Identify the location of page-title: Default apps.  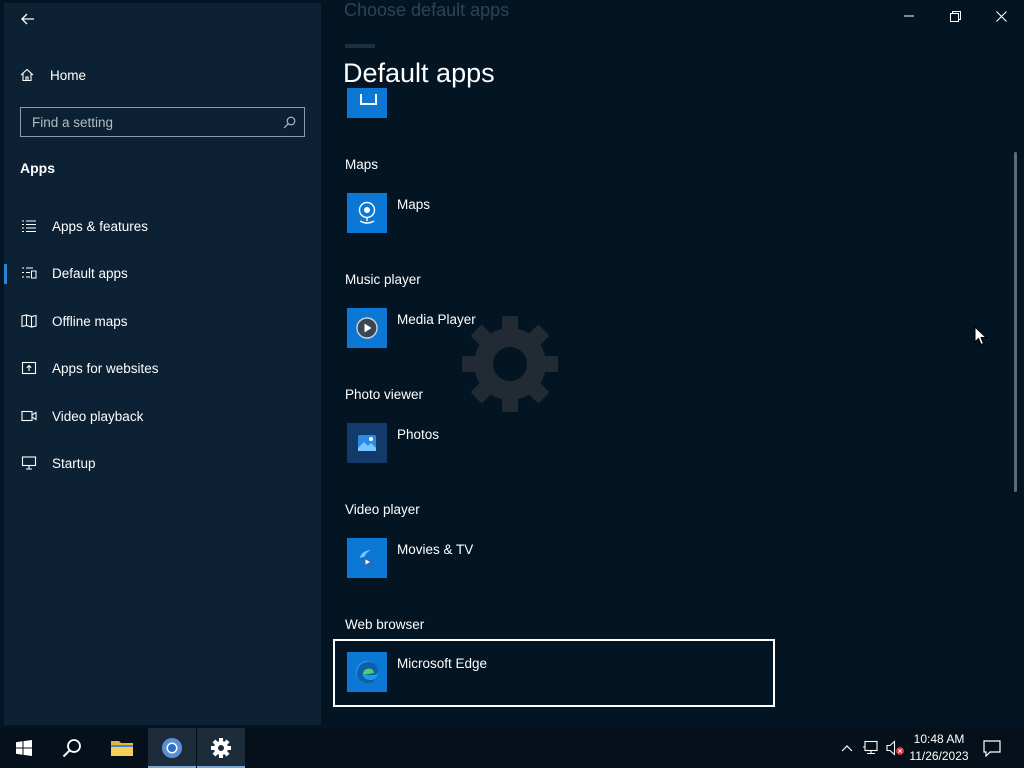
(419, 73).